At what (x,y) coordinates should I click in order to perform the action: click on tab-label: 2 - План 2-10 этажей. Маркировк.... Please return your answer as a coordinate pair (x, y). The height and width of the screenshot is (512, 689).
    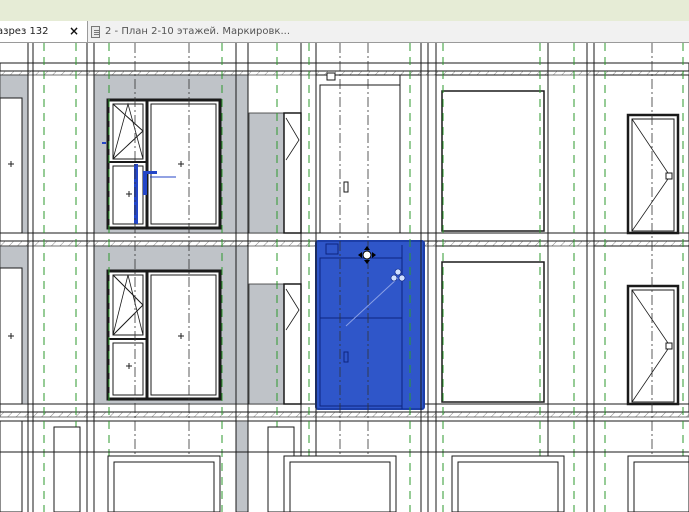
    Looking at the image, I should click on (197, 31).